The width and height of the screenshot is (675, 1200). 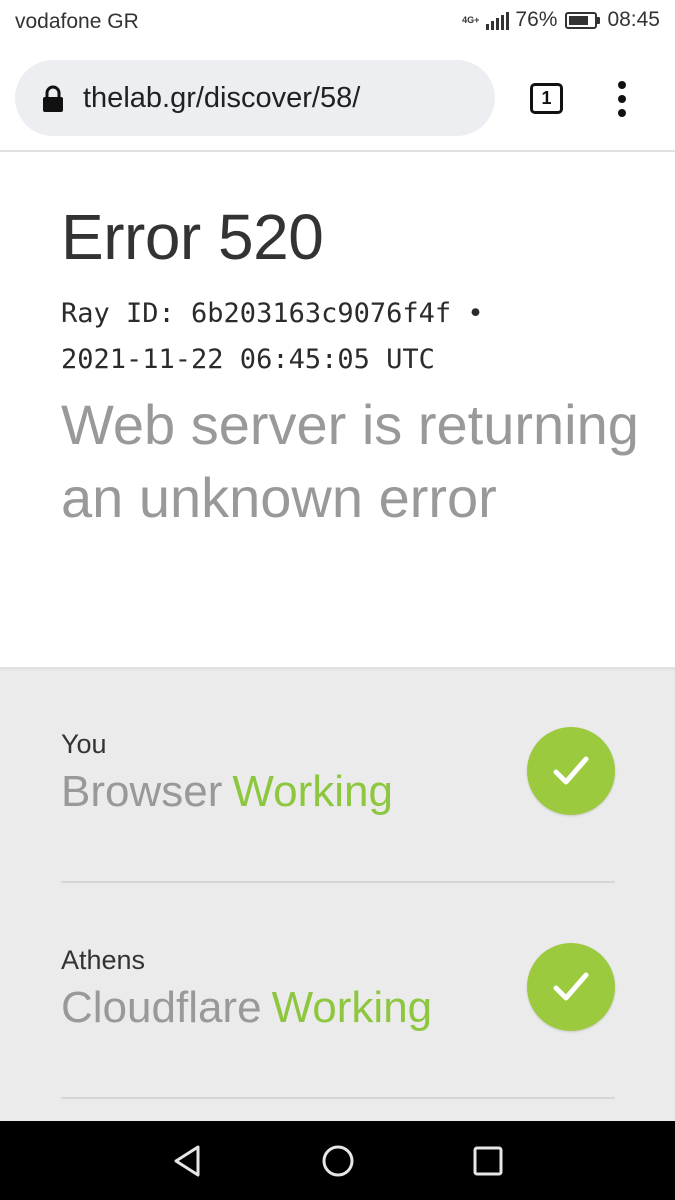 I want to click on status-item-cloudflare: Athens Cloudflare Working, so click(x=338, y=991).